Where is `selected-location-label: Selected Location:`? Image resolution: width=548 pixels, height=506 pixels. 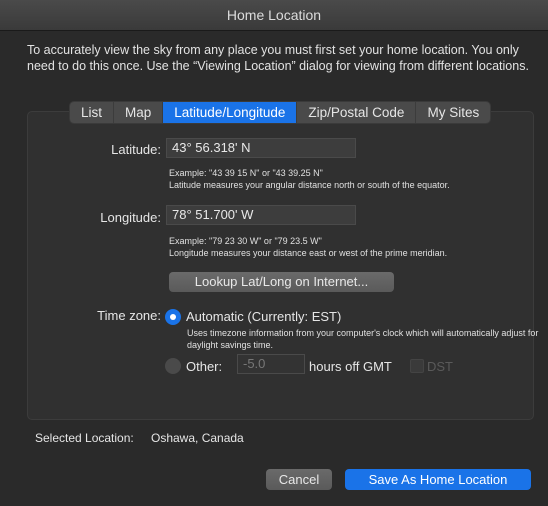 selected-location-label: Selected Location: is located at coordinates (84, 438).